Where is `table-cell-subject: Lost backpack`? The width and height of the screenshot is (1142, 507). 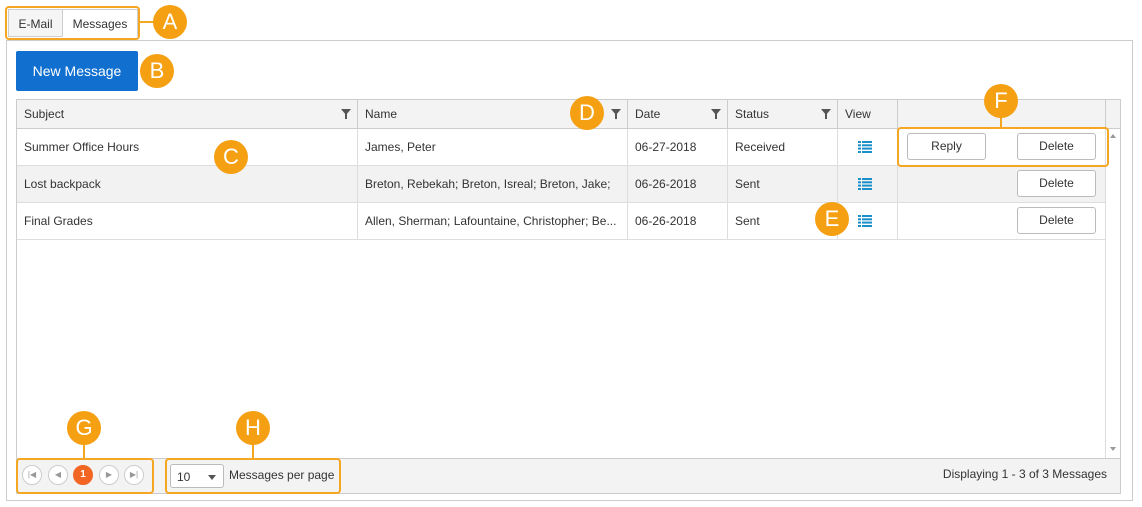 table-cell-subject: Lost backpack is located at coordinates (187, 184).